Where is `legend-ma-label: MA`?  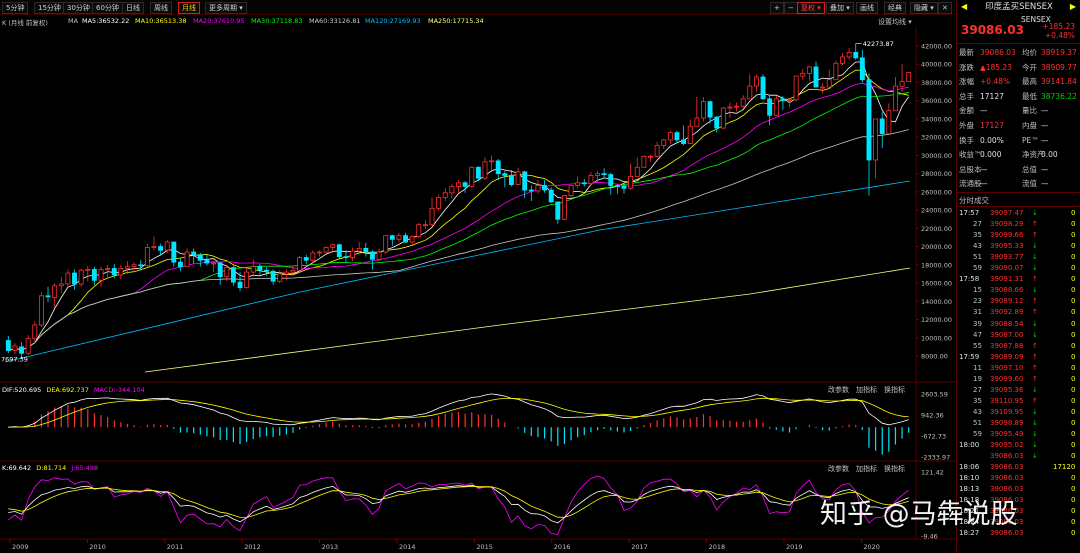
legend-ma-label: MA is located at coordinates (73, 21).